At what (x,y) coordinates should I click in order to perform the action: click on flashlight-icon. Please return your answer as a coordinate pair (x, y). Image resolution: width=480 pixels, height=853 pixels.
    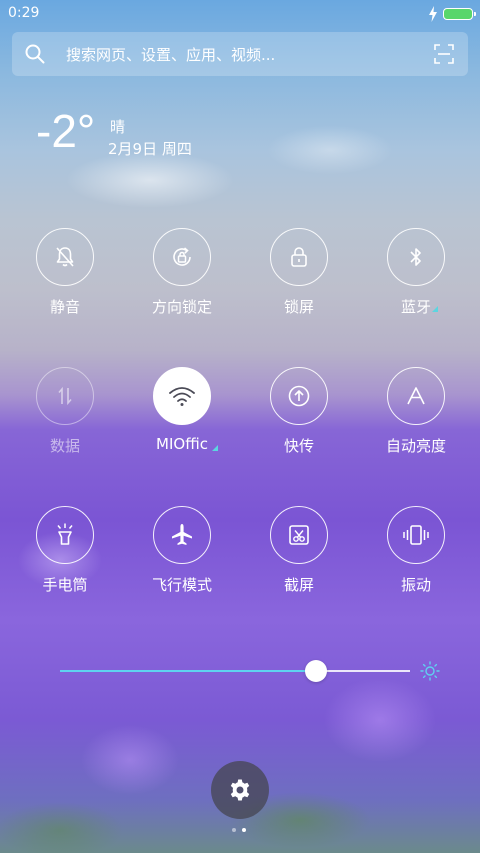
    Looking at the image, I should click on (65, 534).